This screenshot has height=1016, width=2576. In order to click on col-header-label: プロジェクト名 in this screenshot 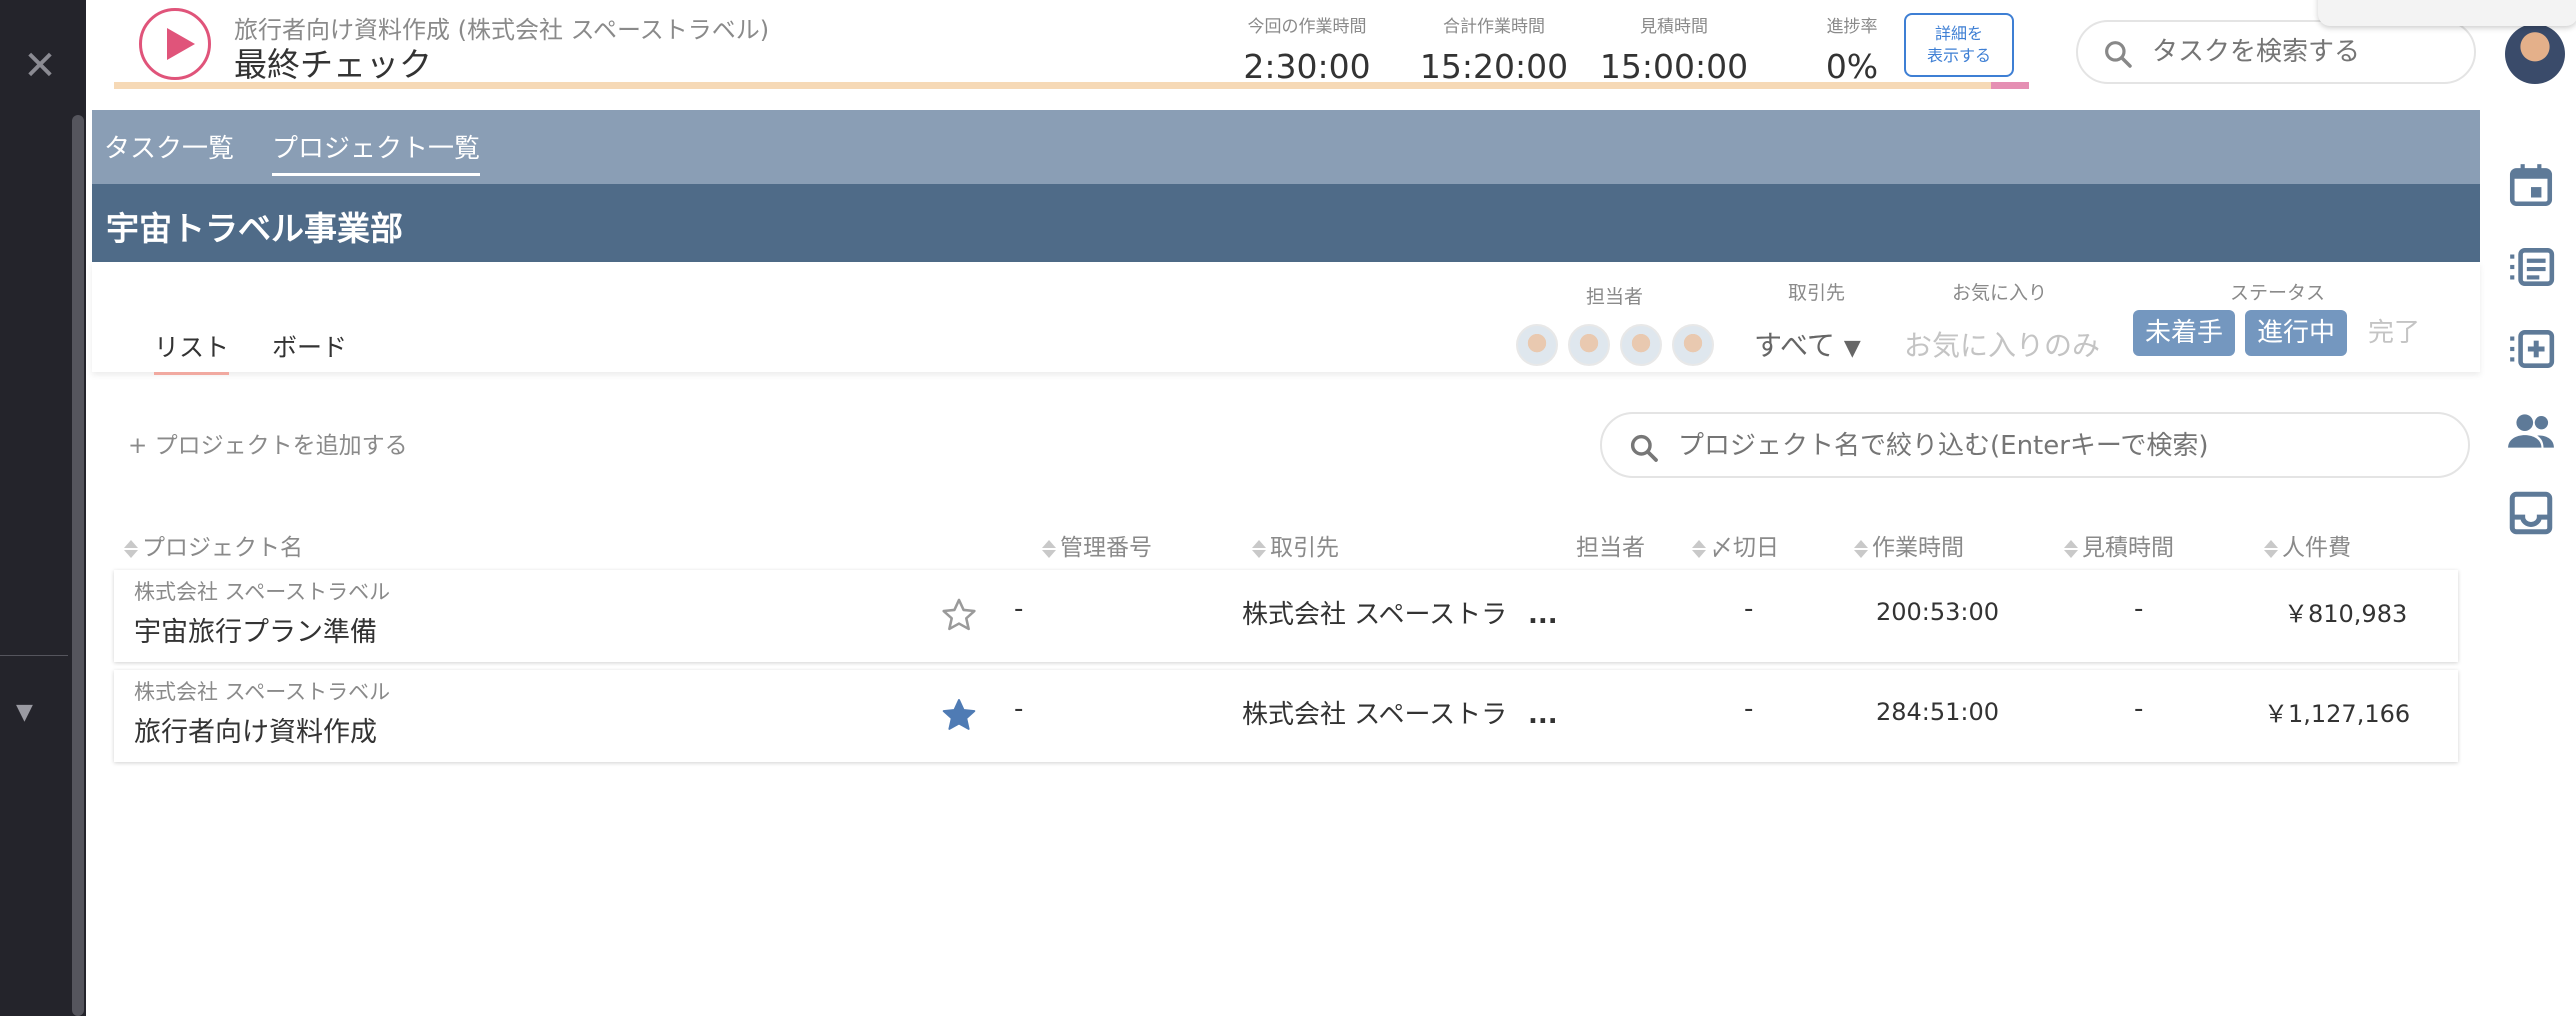, I will do `click(222, 548)`.